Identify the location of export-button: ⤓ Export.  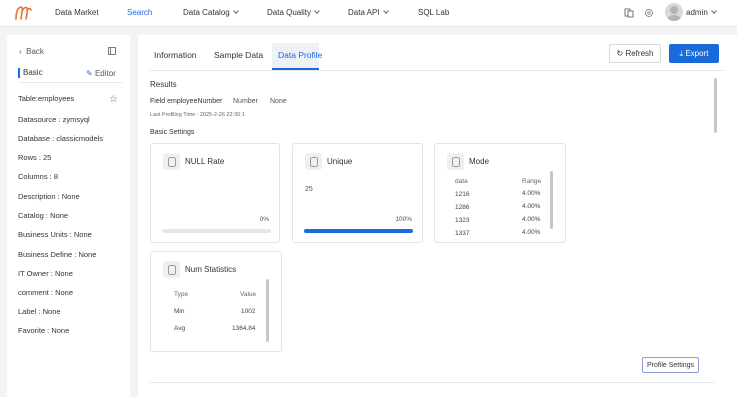
(694, 53).